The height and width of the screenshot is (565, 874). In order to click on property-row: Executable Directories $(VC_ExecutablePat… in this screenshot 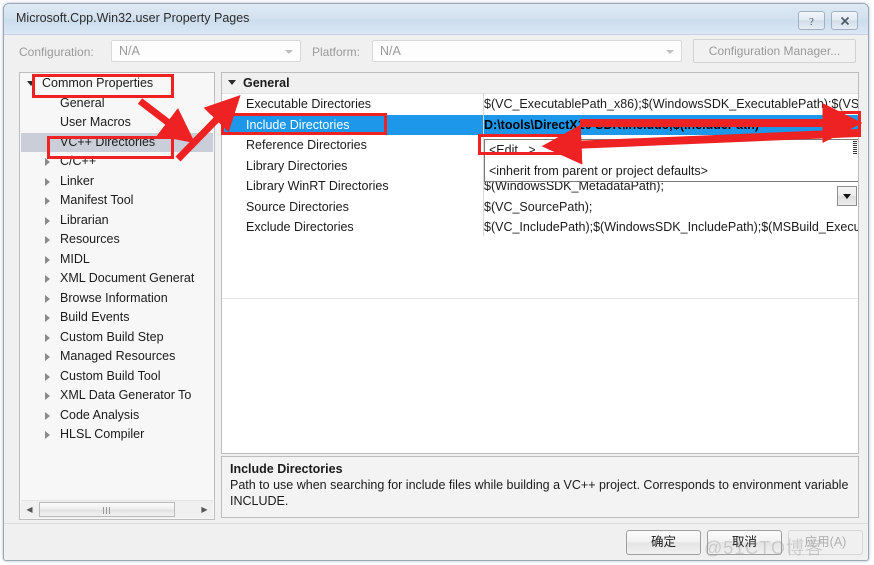, I will do `click(540, 104)`.